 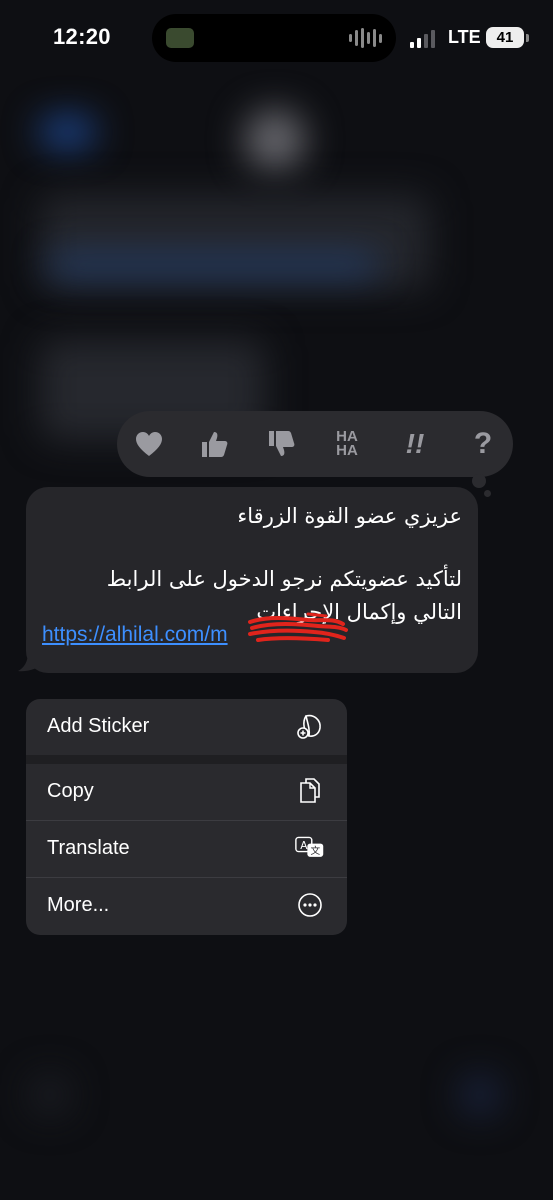 I want to click on copy-label: Copy, so click(x=70, y=791).